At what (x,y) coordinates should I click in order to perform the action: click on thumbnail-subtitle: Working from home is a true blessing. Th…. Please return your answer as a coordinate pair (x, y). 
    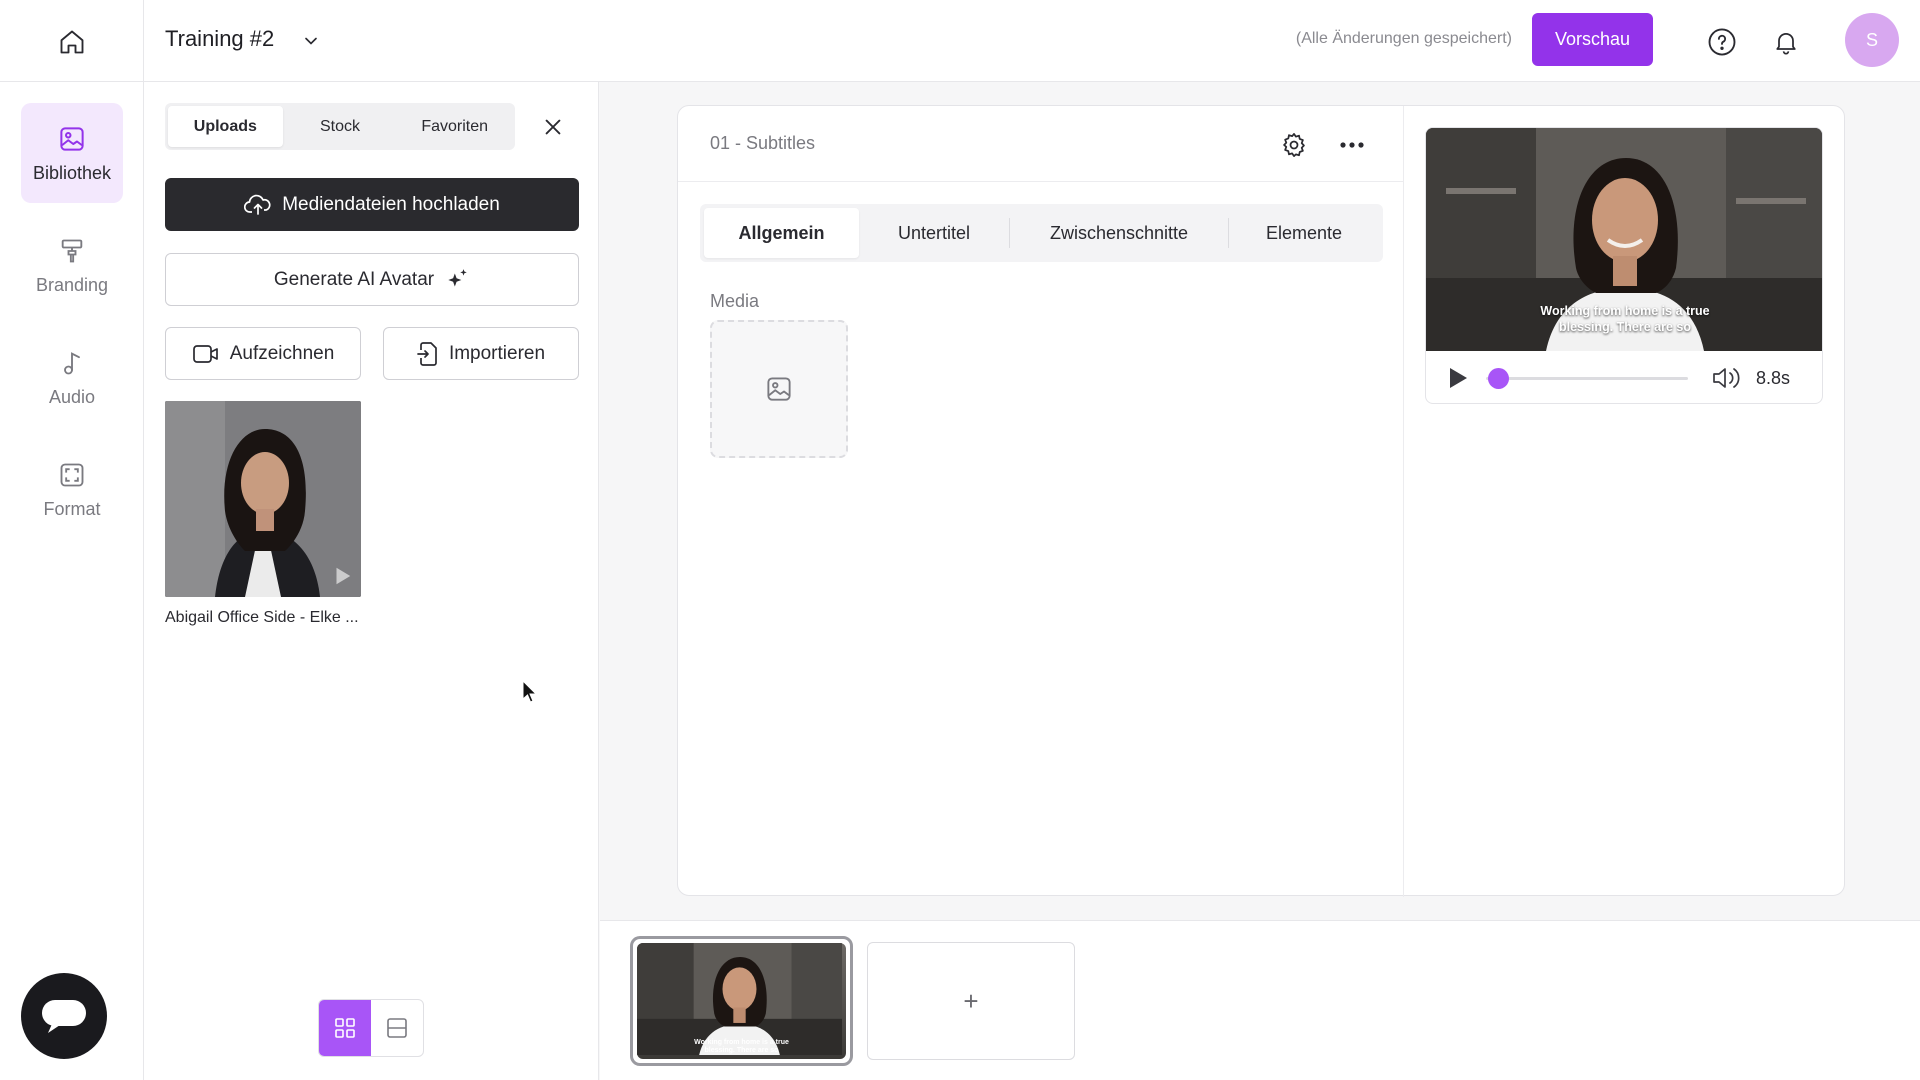
    Looking at the image, I should click on (741, 1047).